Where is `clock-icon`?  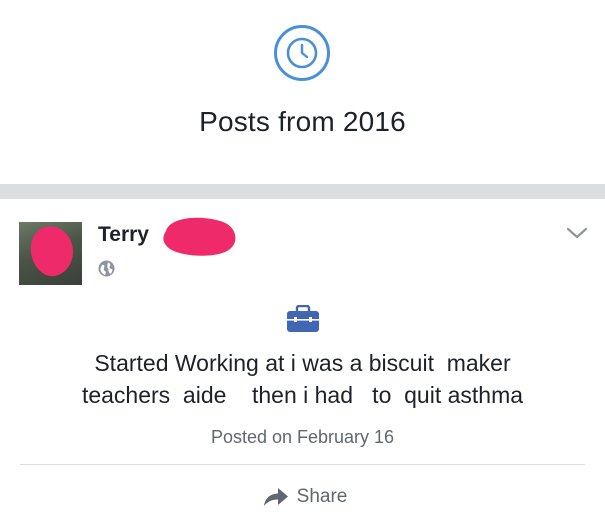 clock-icon is located at coordinates (302, 53).